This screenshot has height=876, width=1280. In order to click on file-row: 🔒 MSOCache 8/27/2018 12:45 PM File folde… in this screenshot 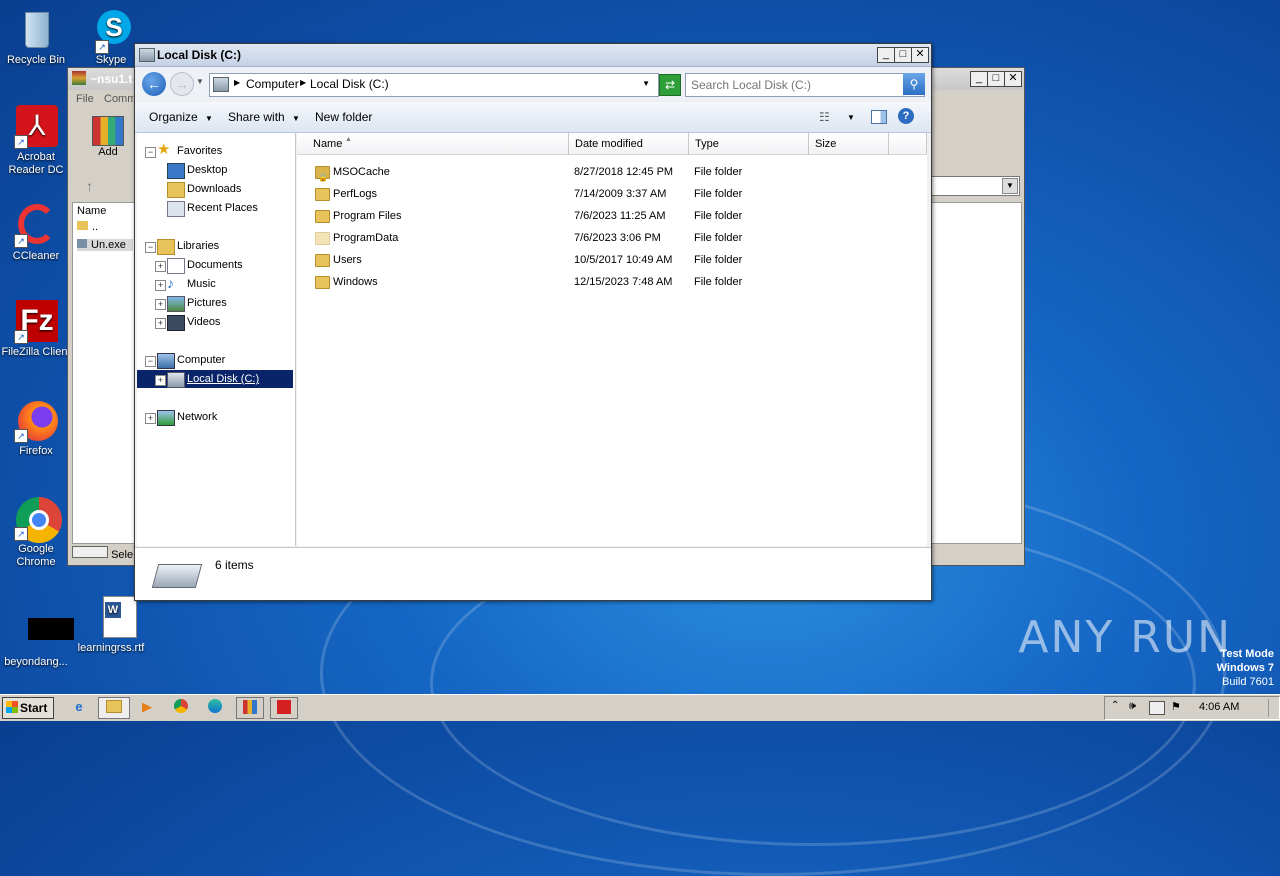, I will do `click(612, 172)`.